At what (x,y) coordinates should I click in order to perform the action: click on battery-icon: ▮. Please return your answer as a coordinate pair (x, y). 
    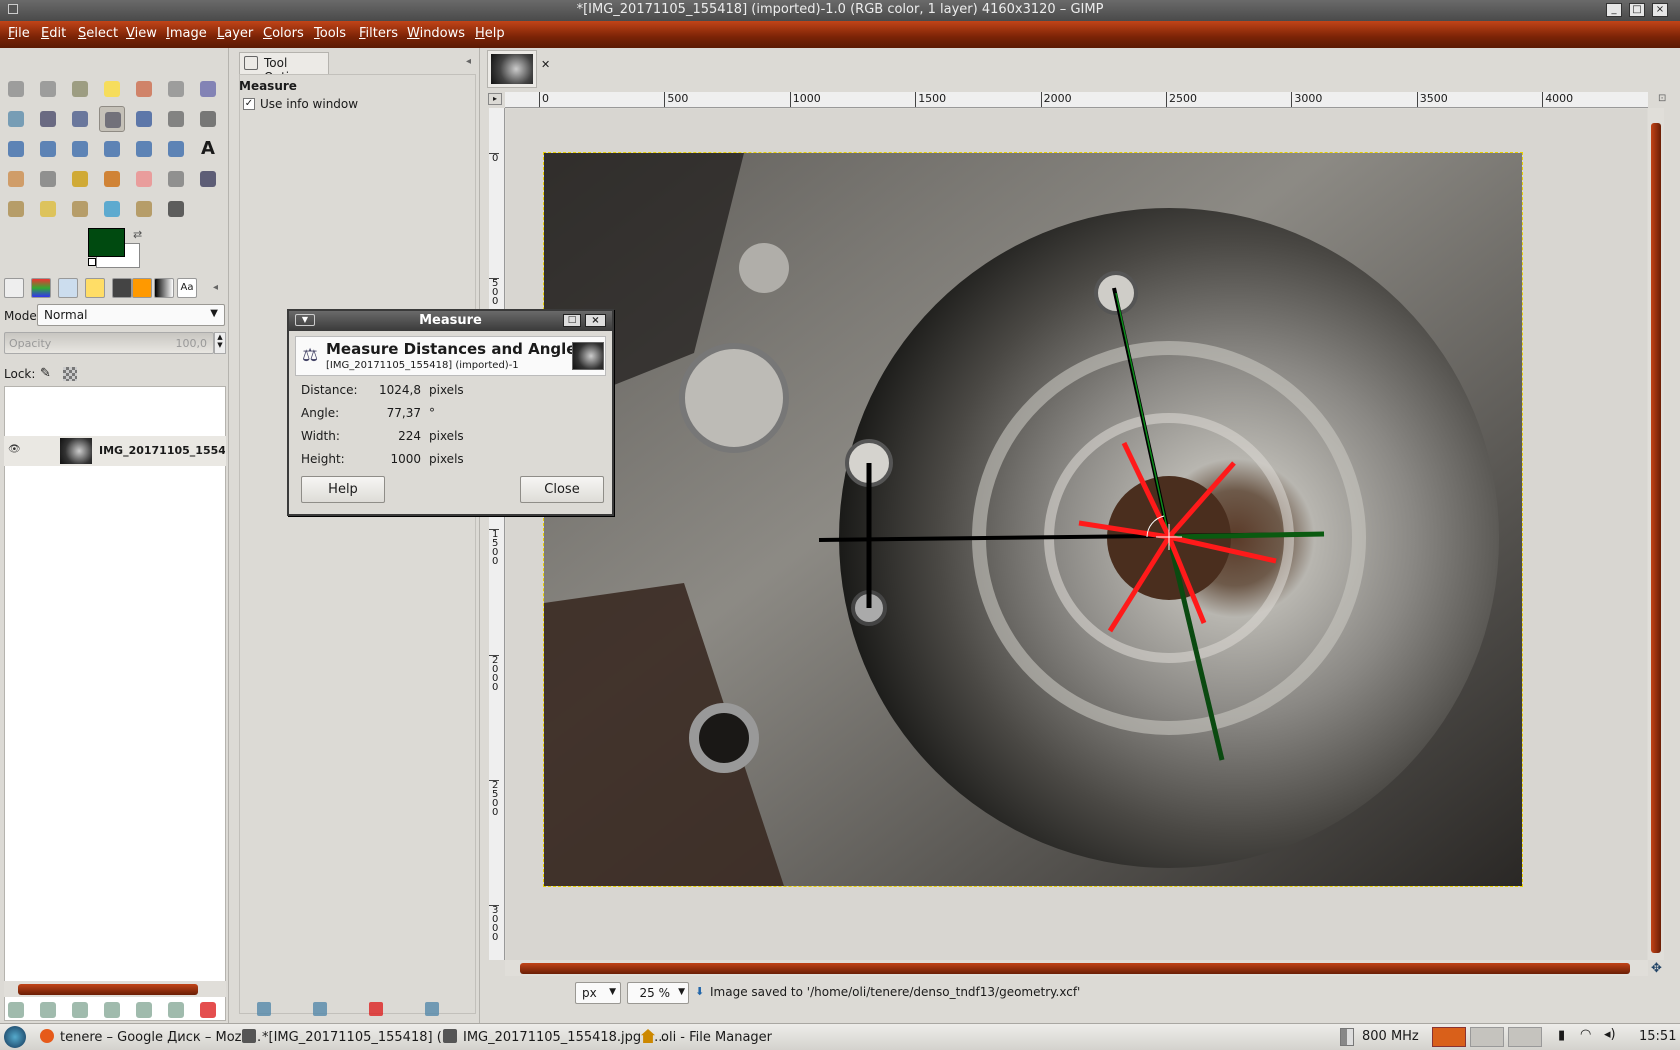
    Looking at the image, I should click on (1561, 1035).